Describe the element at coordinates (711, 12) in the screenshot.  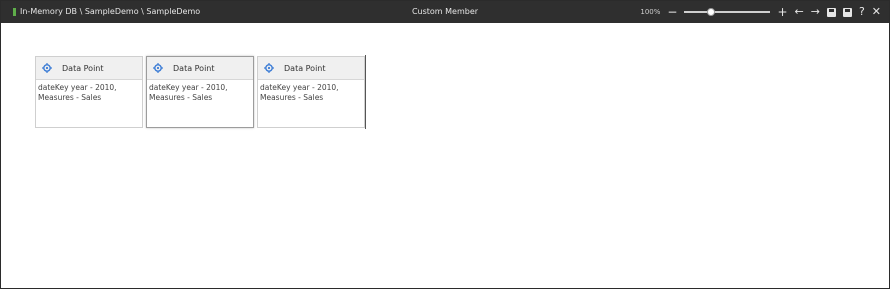
I see `zoom-slider-thumb` at that location.